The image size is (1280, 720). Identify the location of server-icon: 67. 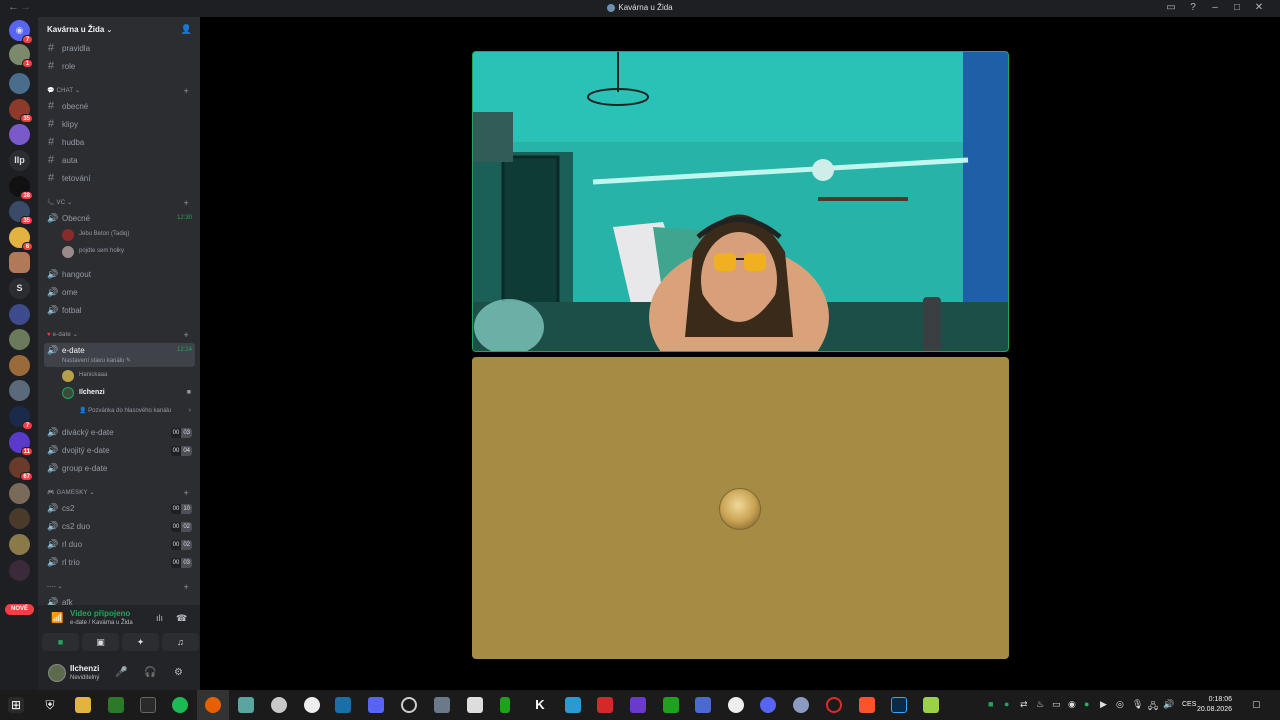
(21, 469).